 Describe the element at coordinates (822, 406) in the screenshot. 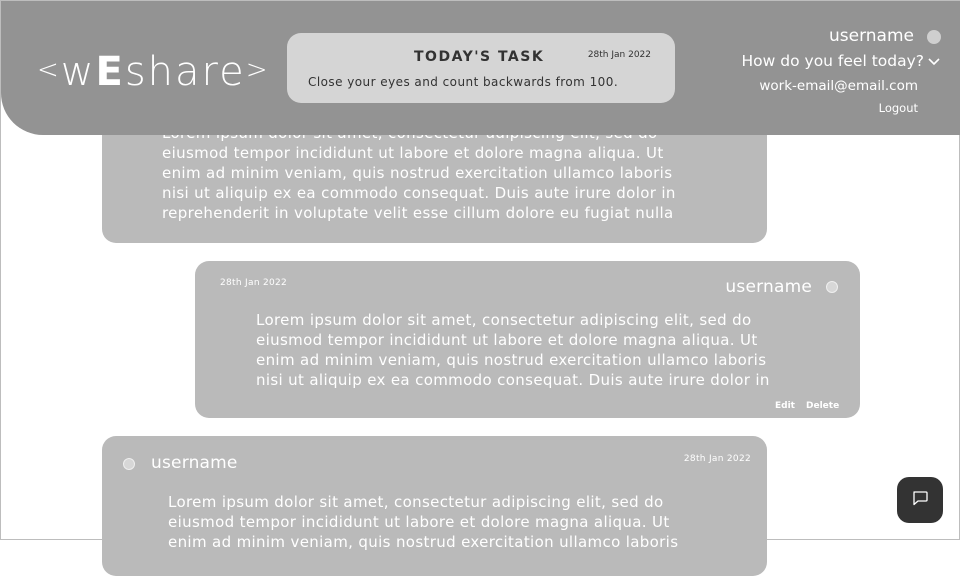

I see `delete-button: Delete` at that location.